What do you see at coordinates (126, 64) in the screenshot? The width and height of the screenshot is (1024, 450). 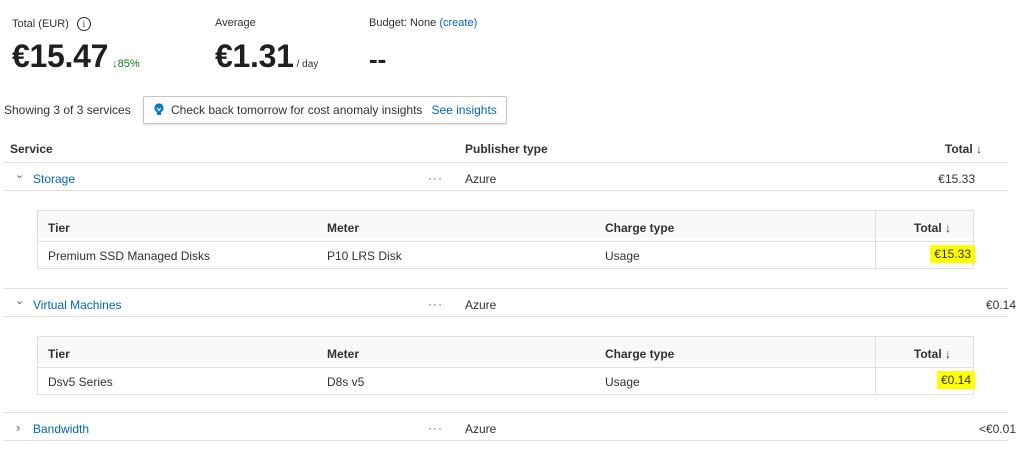 I see `total-change: ↓85%` at bounding box center [126, 64].